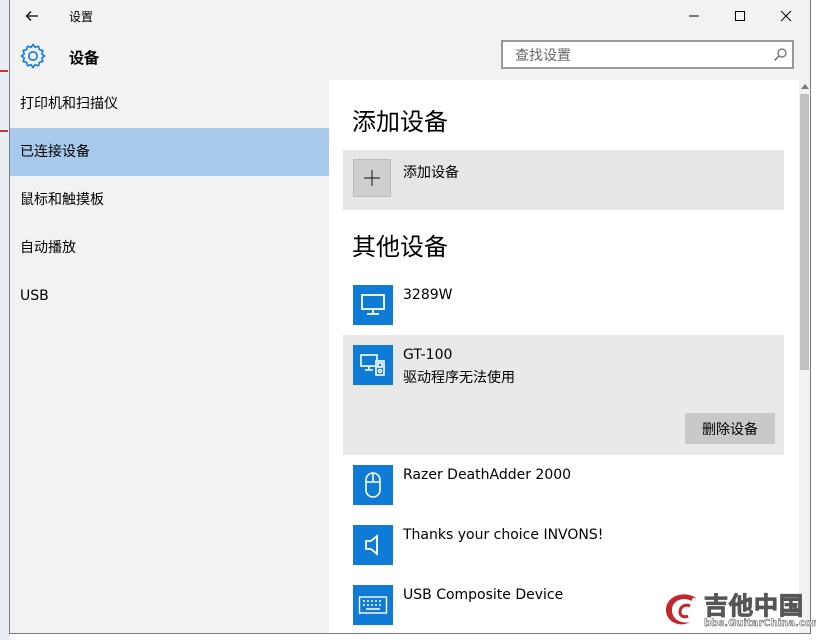 Image resolution: width=816 pixels, height=640 pixels. I want to click on device-name: Thanks your choice INVONS!, so click(503, 535).